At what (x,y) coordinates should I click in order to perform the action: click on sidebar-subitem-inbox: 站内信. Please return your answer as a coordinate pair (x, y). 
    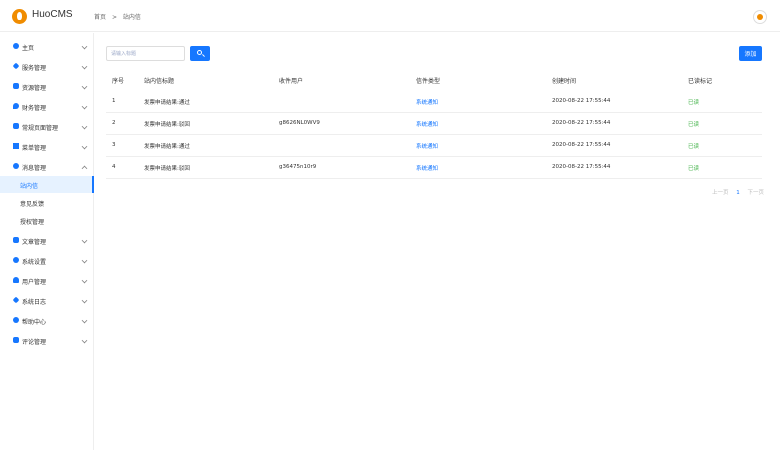
    Looking at the image, I should click on (47, 184).